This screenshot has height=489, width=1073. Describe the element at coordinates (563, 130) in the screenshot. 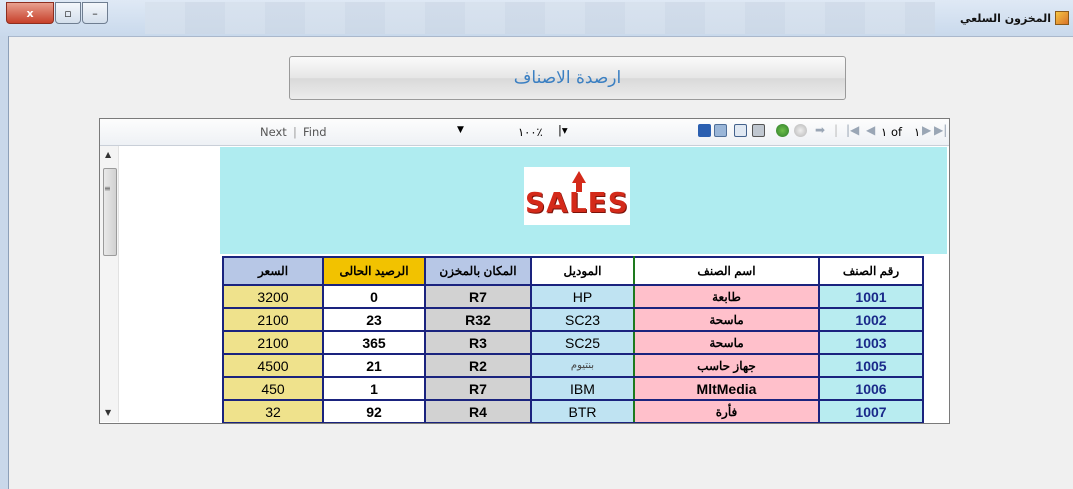

I see `zoom-dropdown-icon: |▾` at that location.